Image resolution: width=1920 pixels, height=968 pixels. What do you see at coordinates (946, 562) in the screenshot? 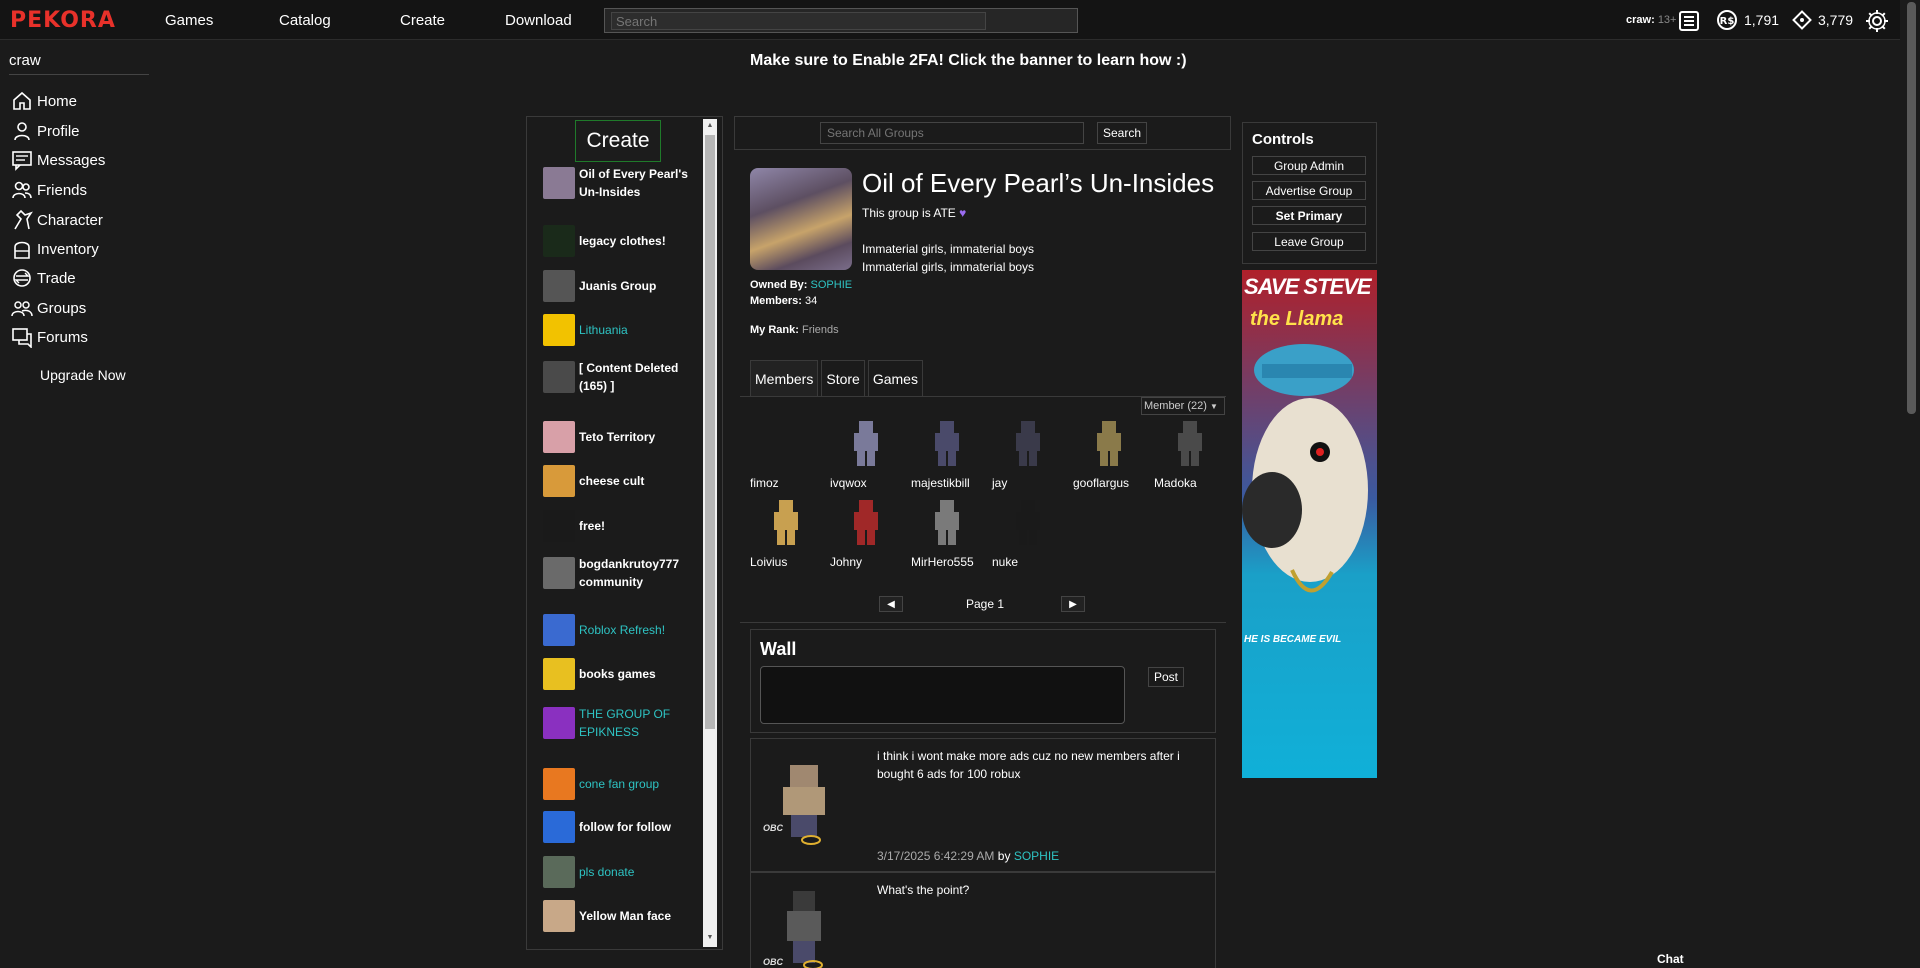
I see `member-name: MirHero555` at bounding box center [946, 562].